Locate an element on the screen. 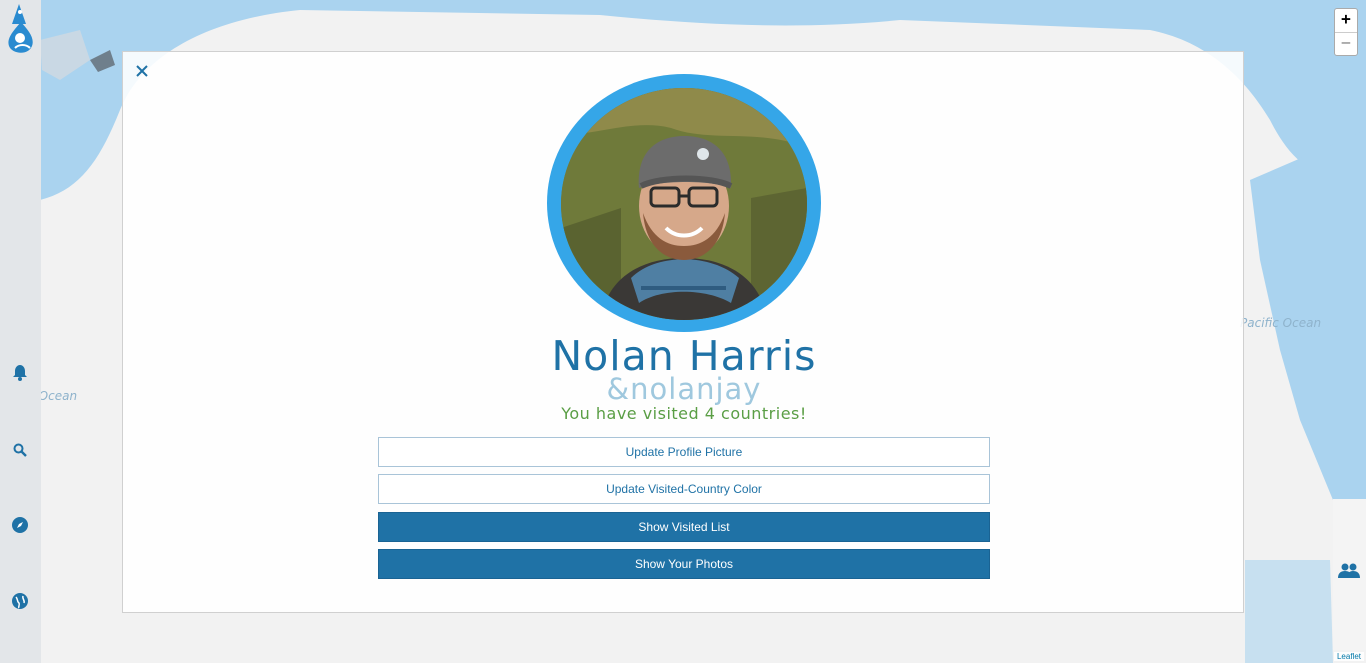  avatar-ring is located at coordinates (684, 203).